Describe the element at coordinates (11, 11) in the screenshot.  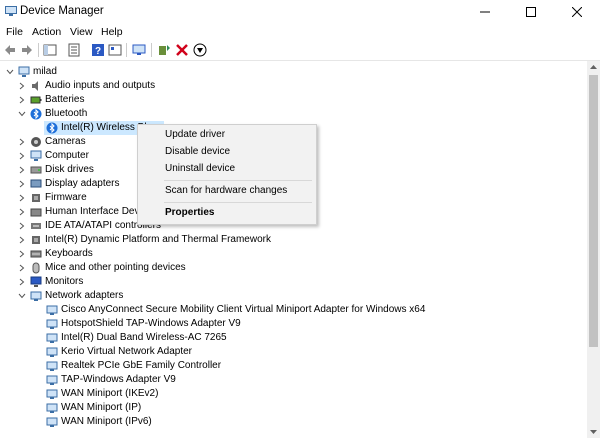
I see `device-manager-icon` at that location.